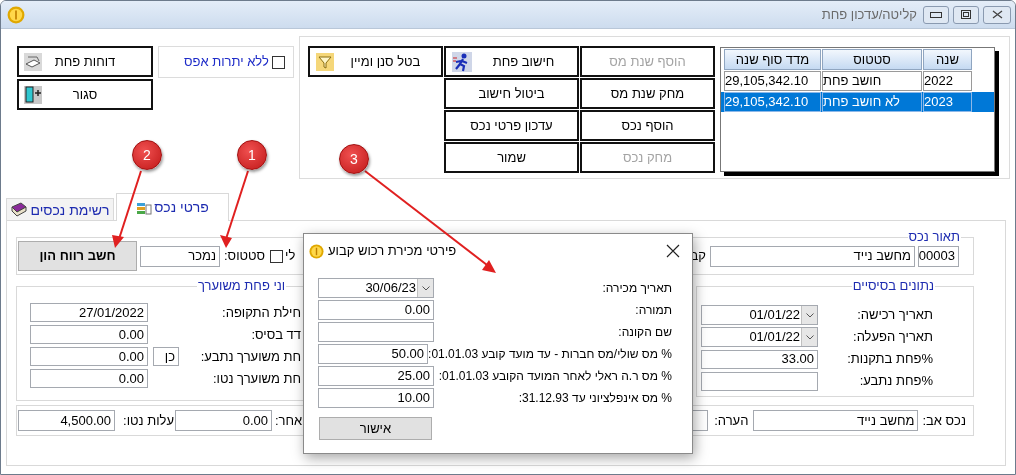 This screenshot has height=475, width=1016. I want to click on field-label: חת משוערך נטו:, so click(256, 378).